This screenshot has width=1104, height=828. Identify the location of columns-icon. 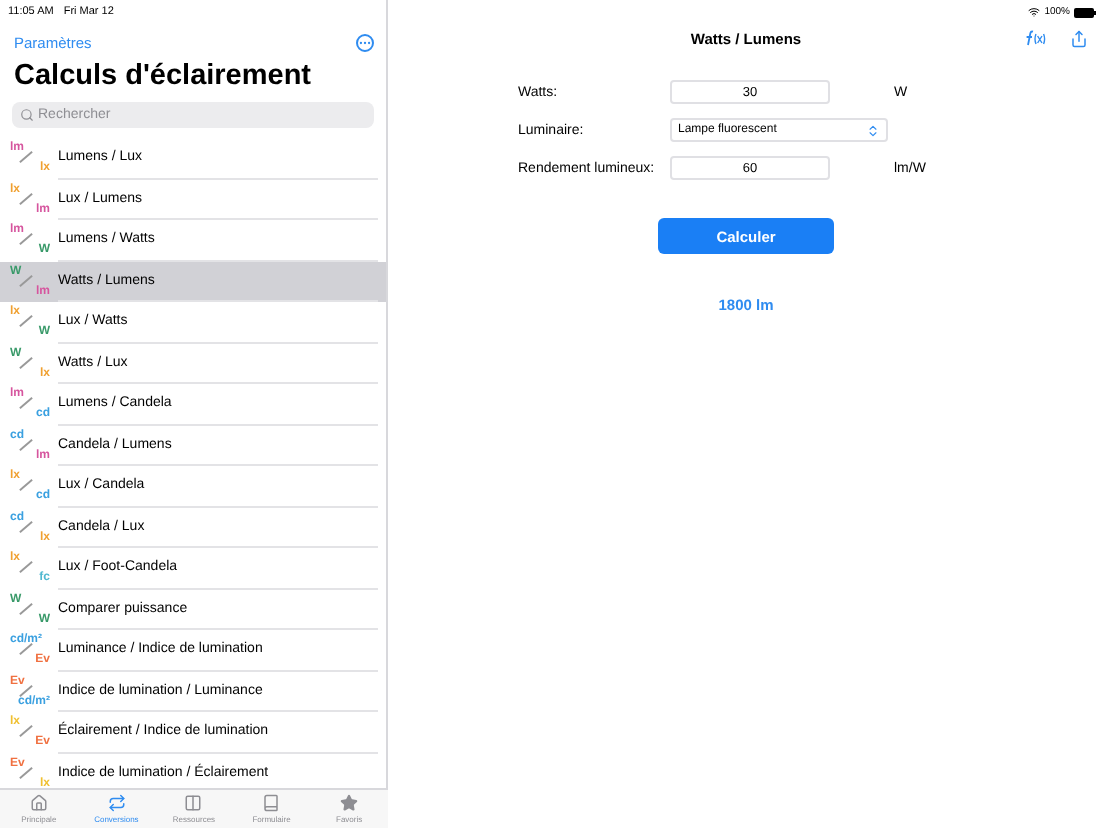
(193, 803).